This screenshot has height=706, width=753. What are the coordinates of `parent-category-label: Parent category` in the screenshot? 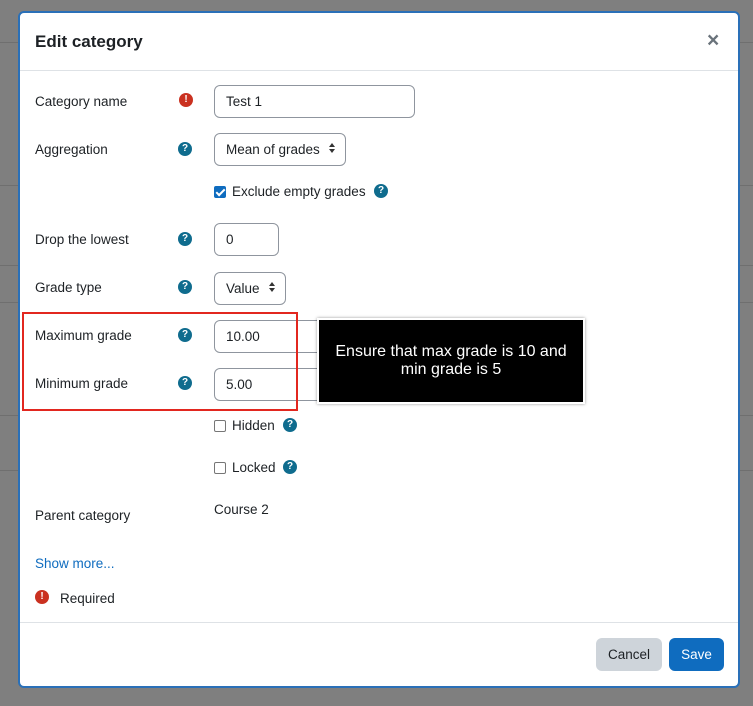 It's located at (83, 515).